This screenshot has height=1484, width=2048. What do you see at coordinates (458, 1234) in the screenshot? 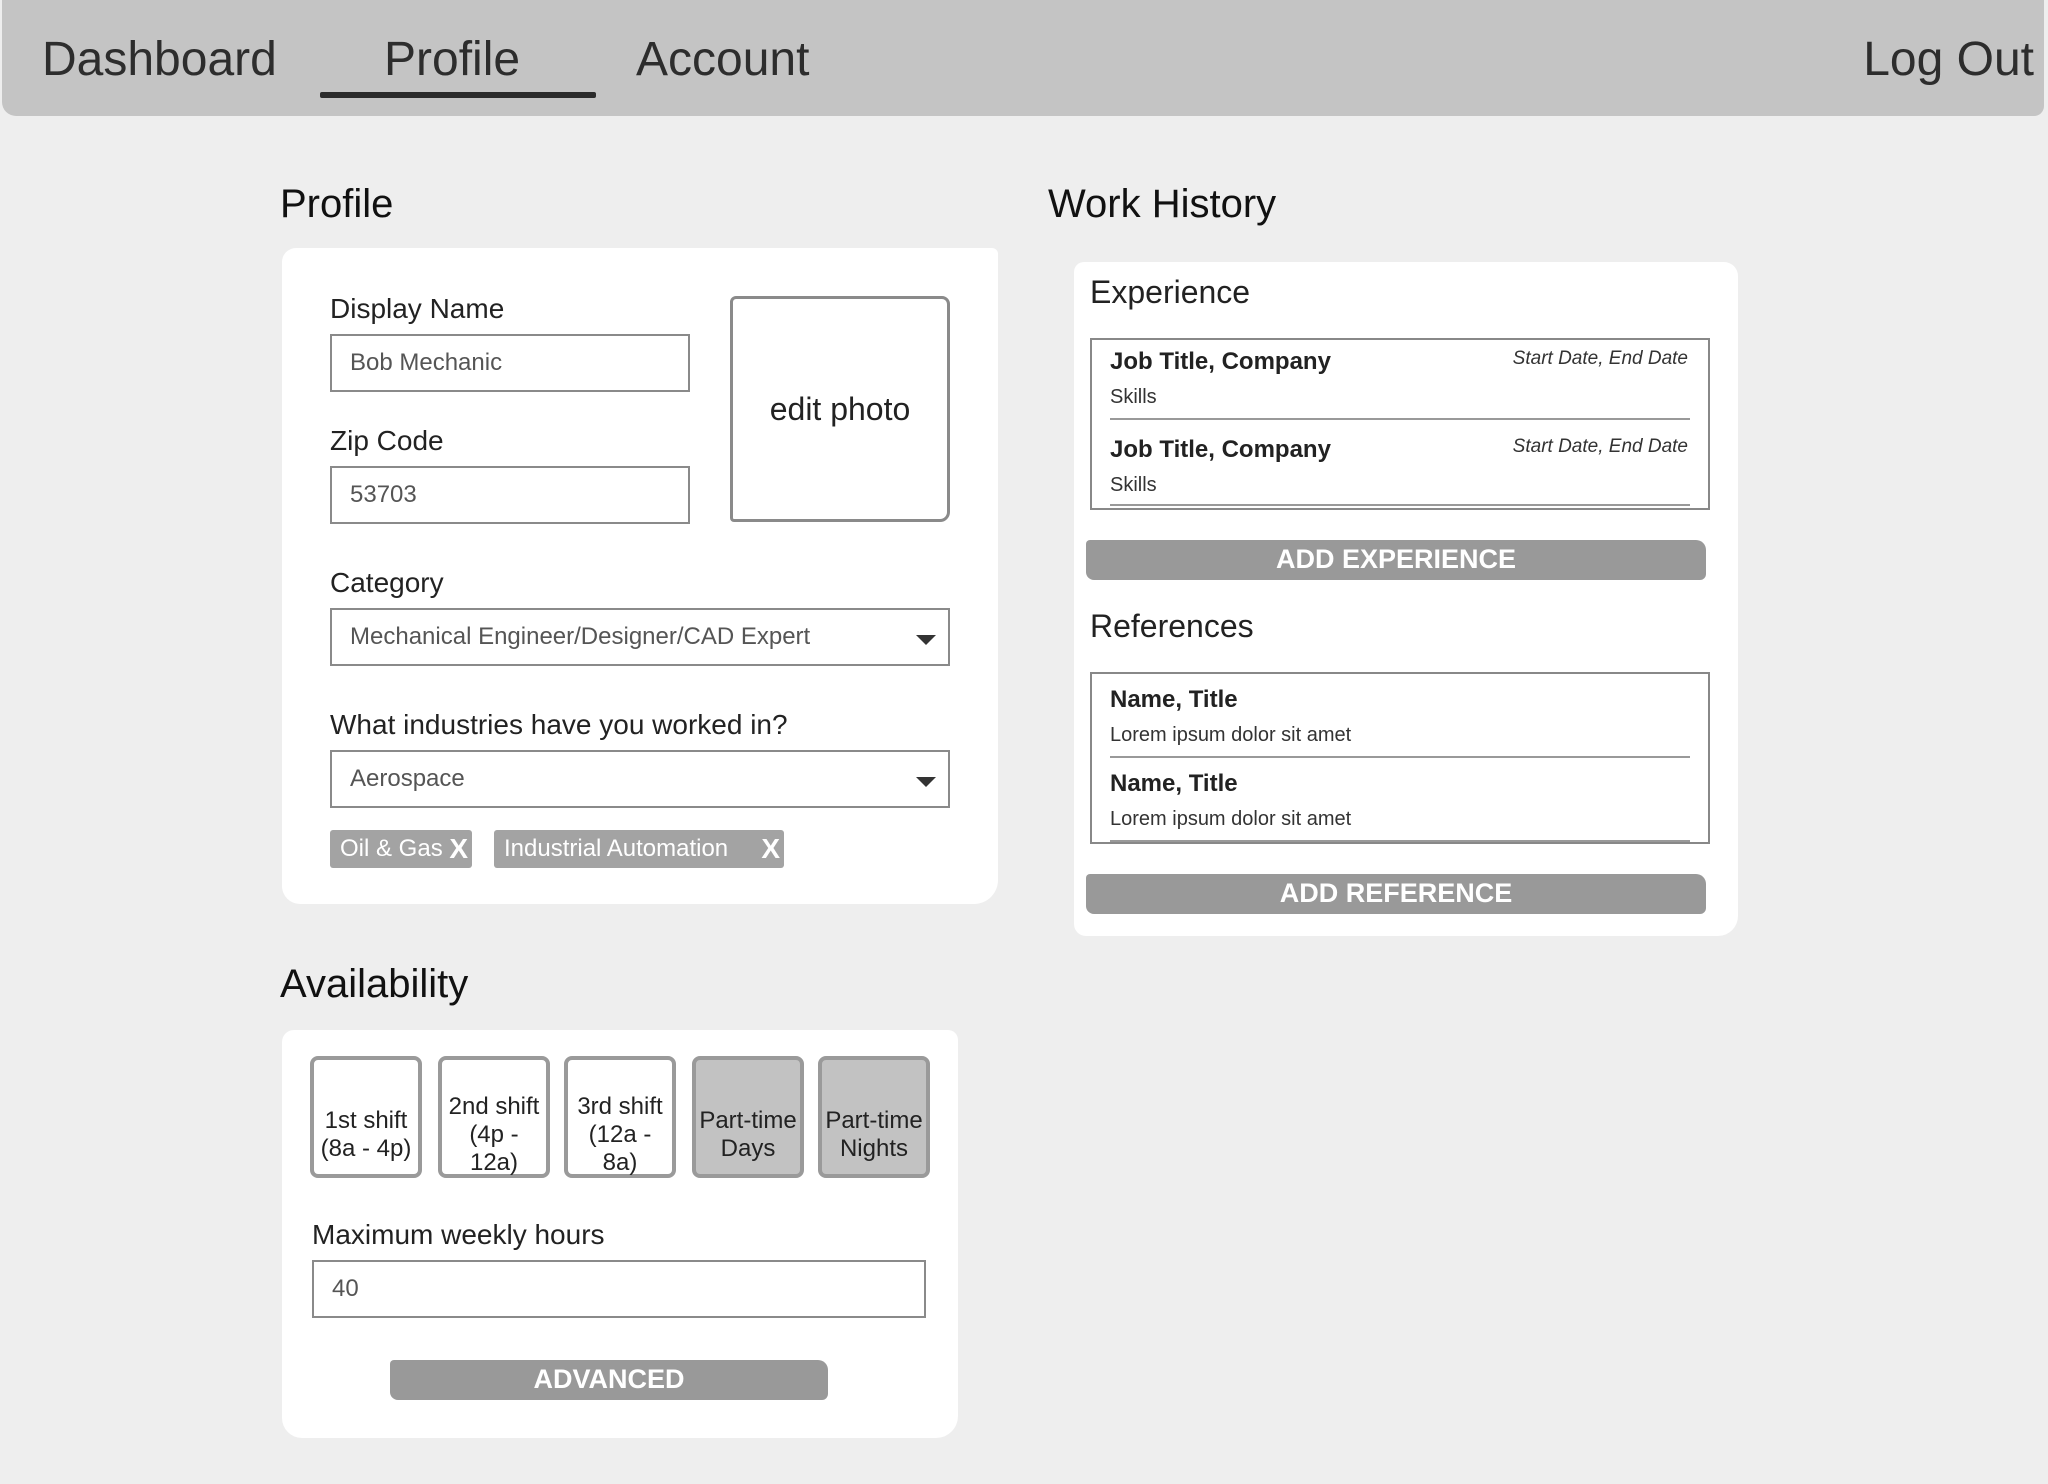
I see `max-hours-label: Maximum weekly hours` at bounding box center [458, 1234].